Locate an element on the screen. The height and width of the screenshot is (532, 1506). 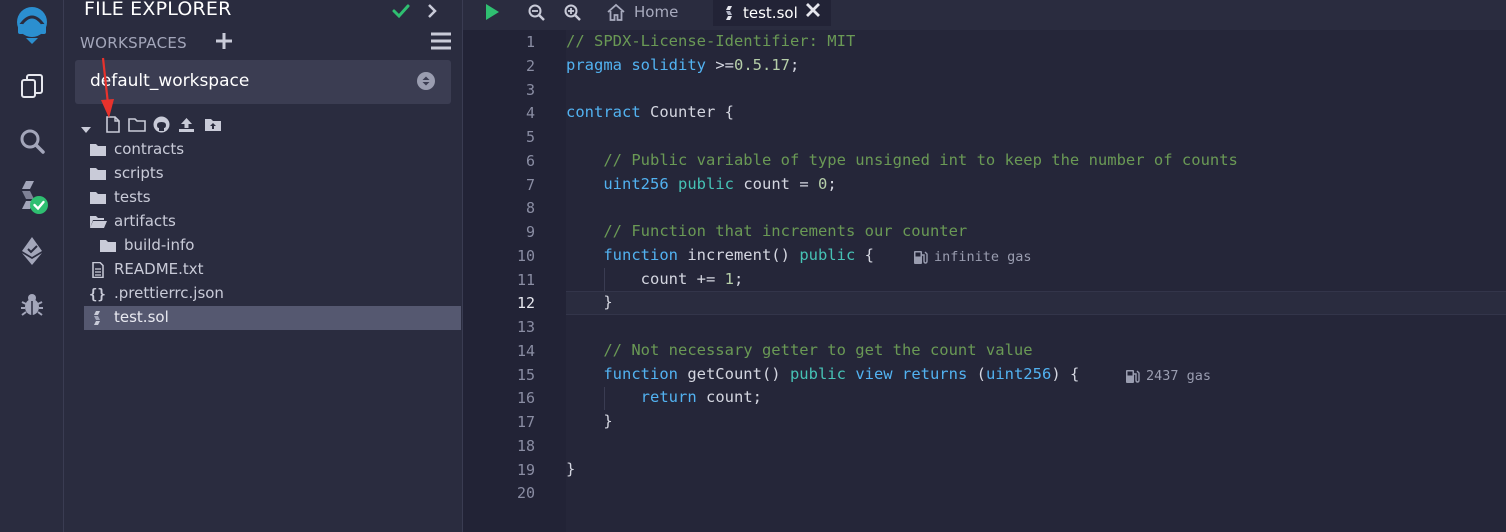
chevron-right-icon is located at coordinates (432, 13).